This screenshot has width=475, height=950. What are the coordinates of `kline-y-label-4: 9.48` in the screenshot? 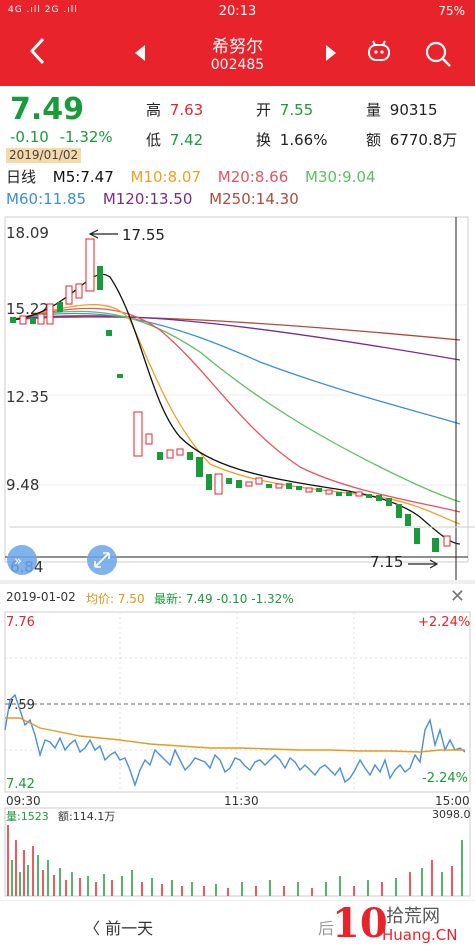 It's located at (22, 485).